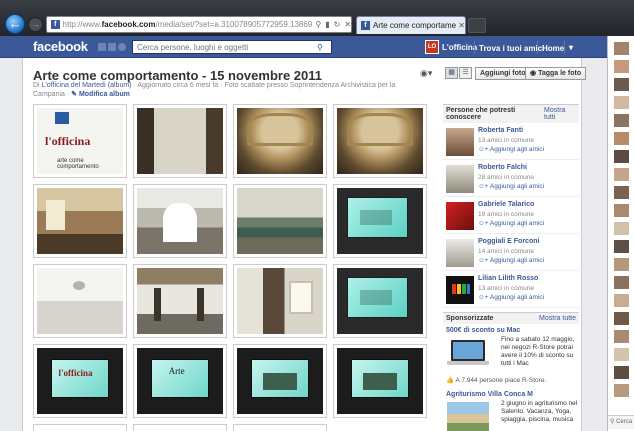  I want to click on back-button: ←, so click(15, 24).